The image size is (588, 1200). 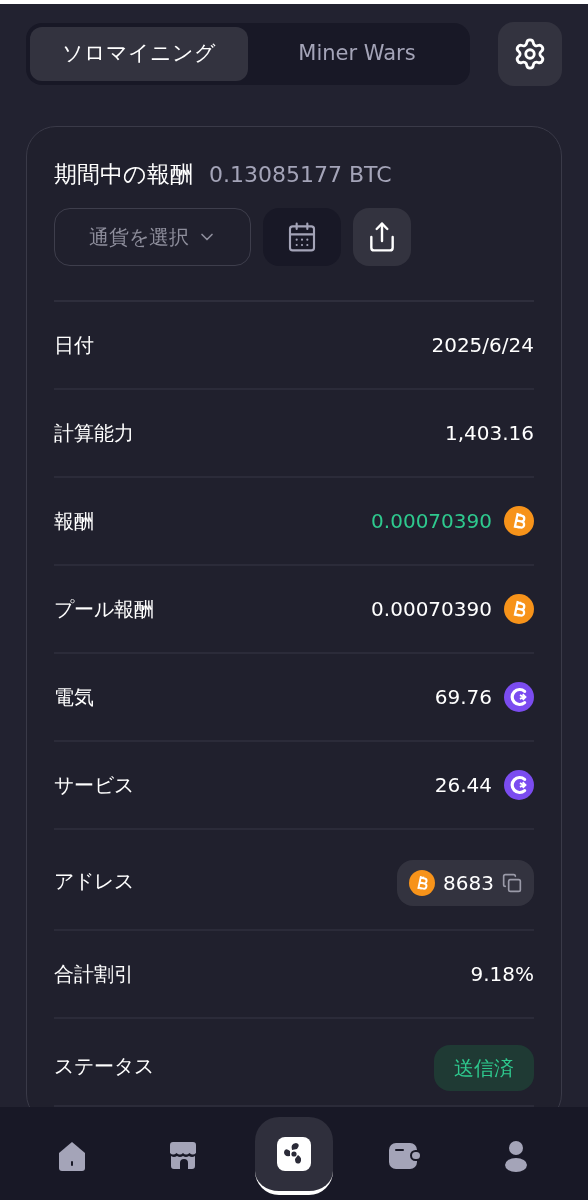 I want to click on row-label: プール報酬, so click(x=104, y=609).